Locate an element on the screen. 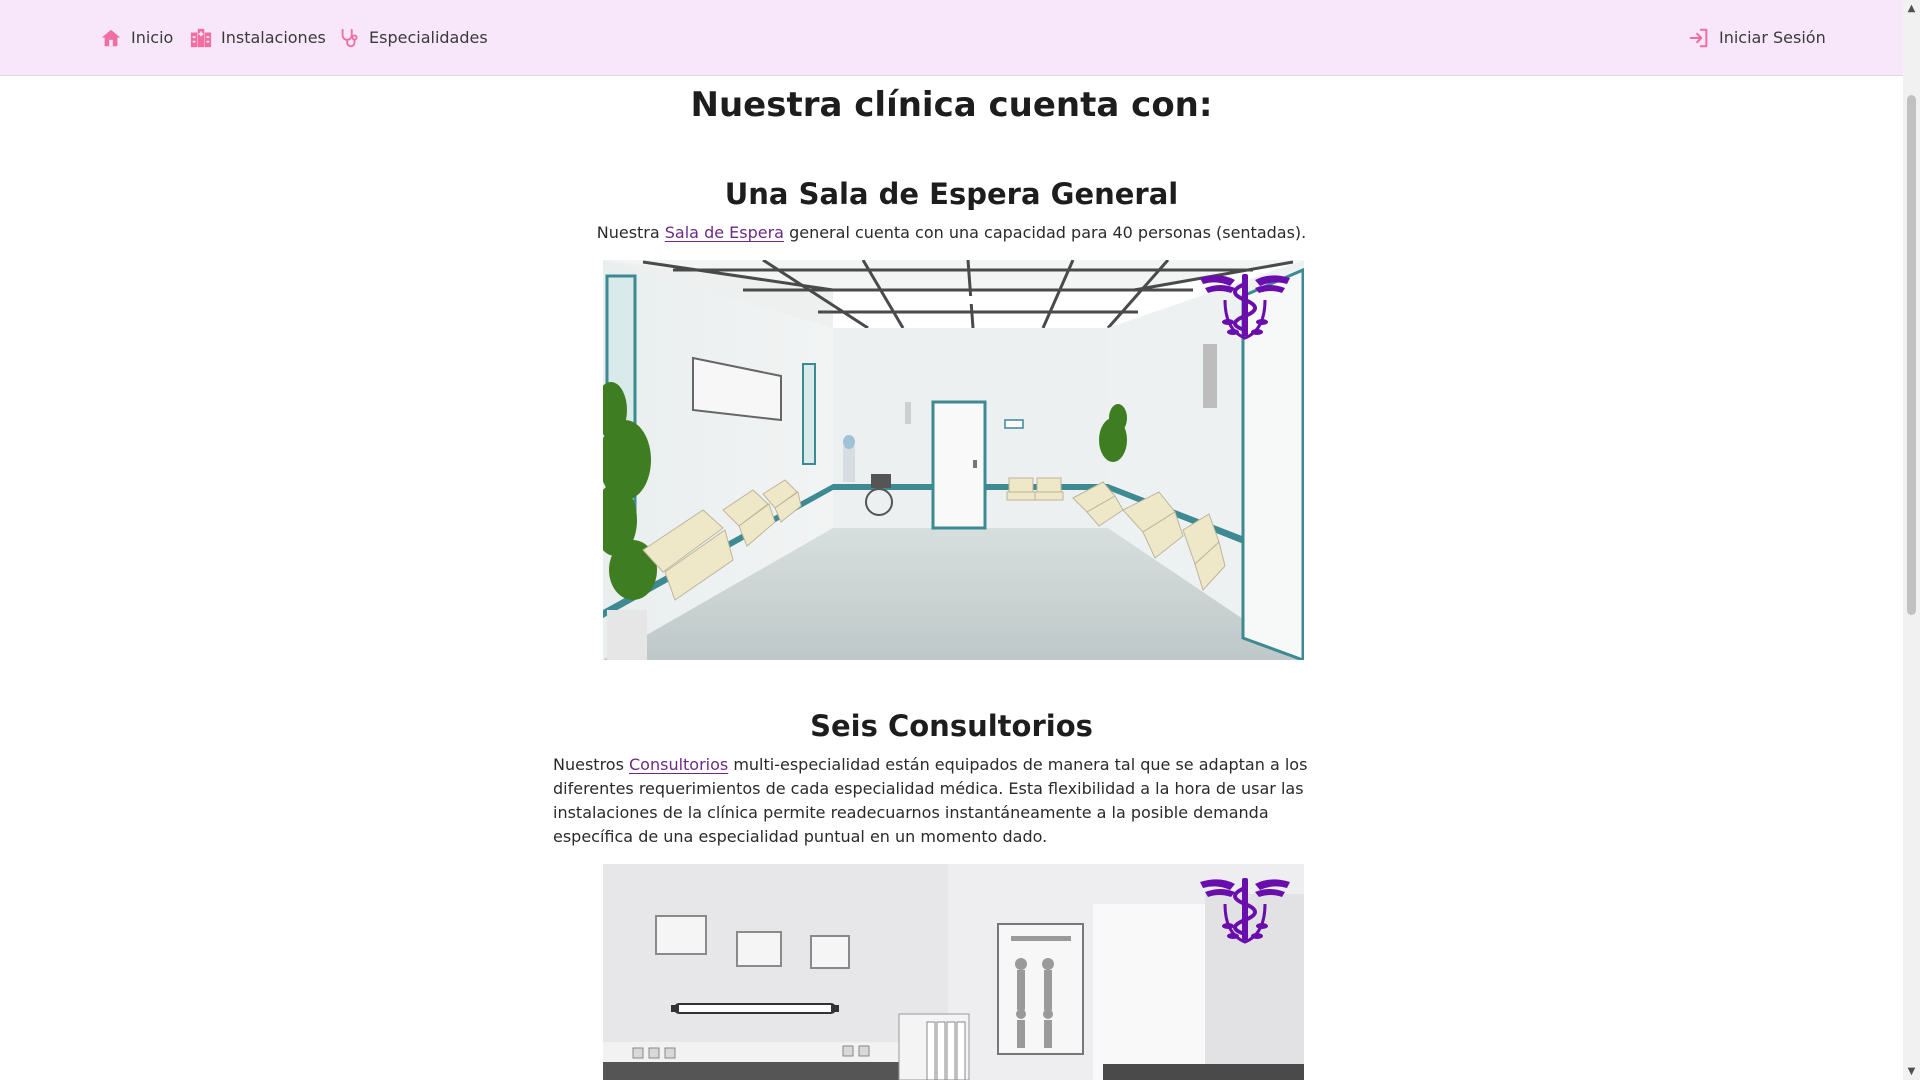 Image resolution: width=1920 pixels, height=1080 pixels. page-title: Nuestra clínica cuenta con: is located at coordinates (951, 105).